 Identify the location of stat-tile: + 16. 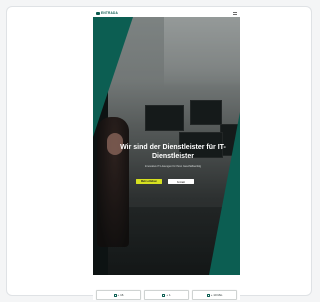
(118, 295).